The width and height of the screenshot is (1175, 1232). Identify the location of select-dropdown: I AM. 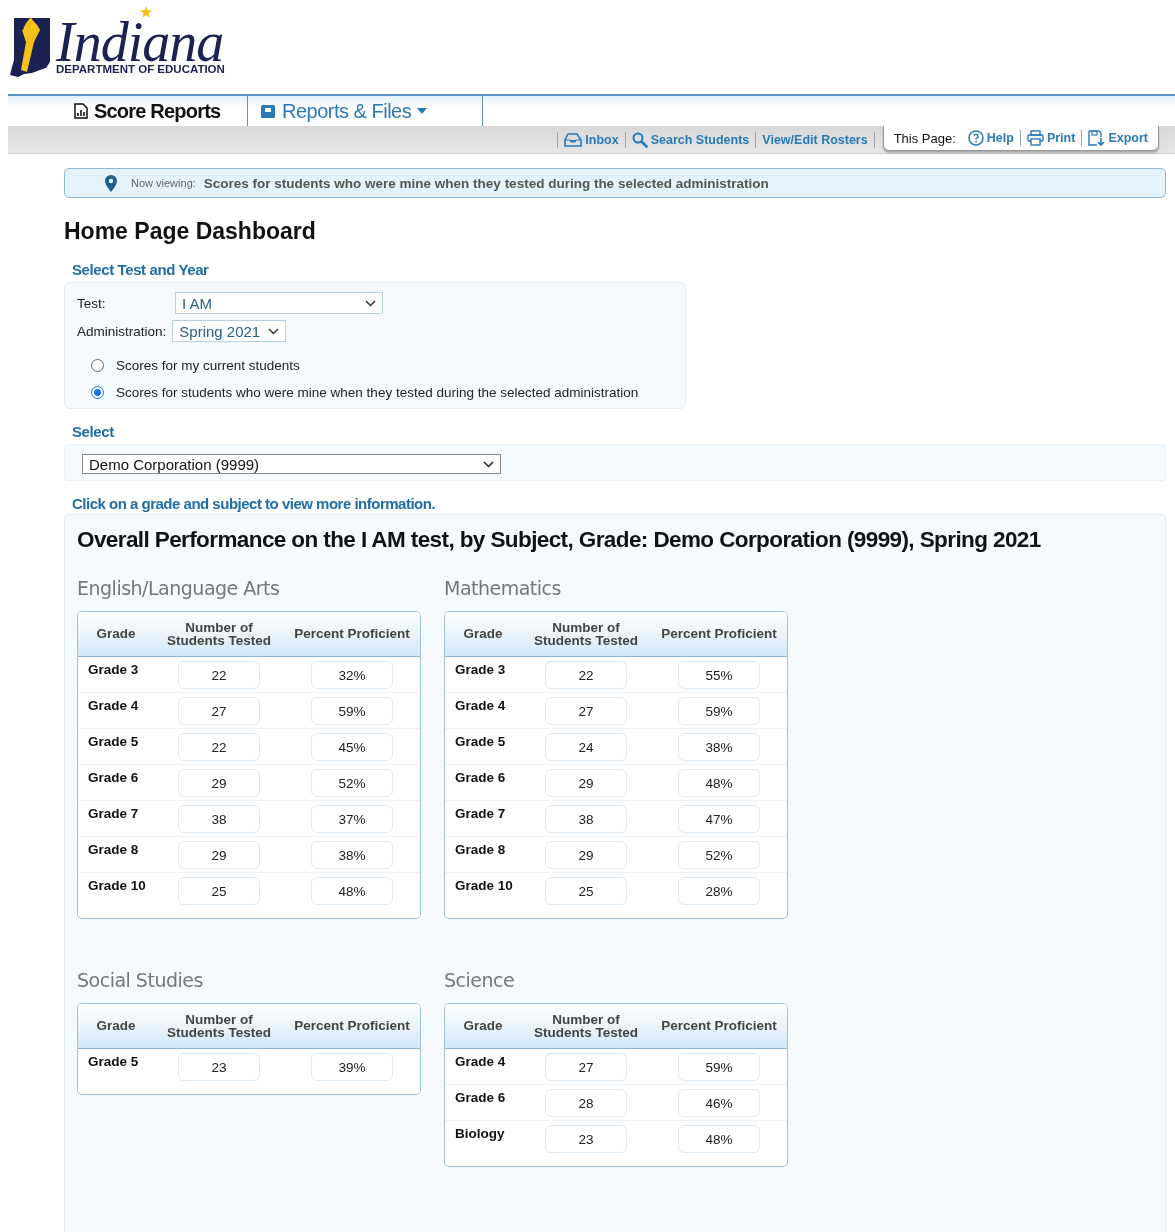
(279, 303).